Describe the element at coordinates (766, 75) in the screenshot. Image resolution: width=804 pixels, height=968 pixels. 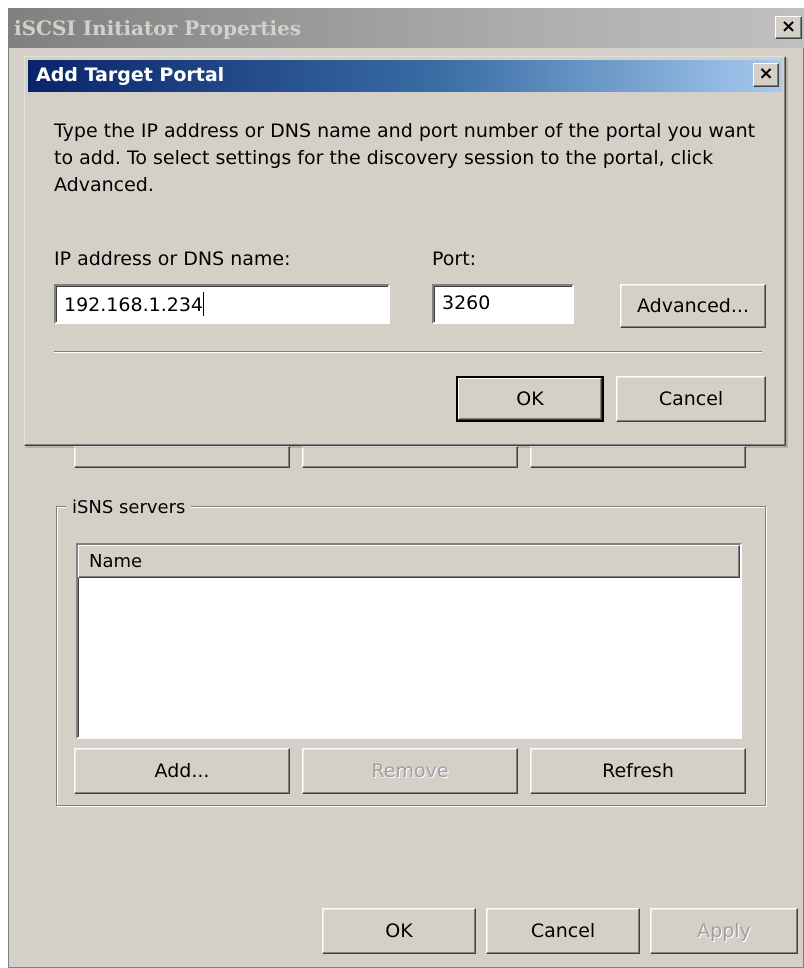
I see `modal-close-button: ×` at that location.